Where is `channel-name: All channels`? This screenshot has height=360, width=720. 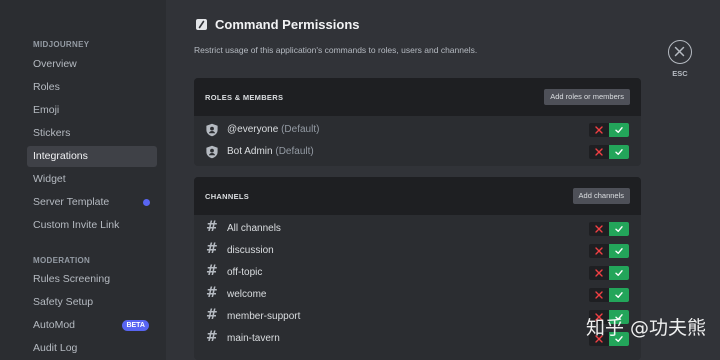
channel-name: All channels is located at coordinates (254, 228).